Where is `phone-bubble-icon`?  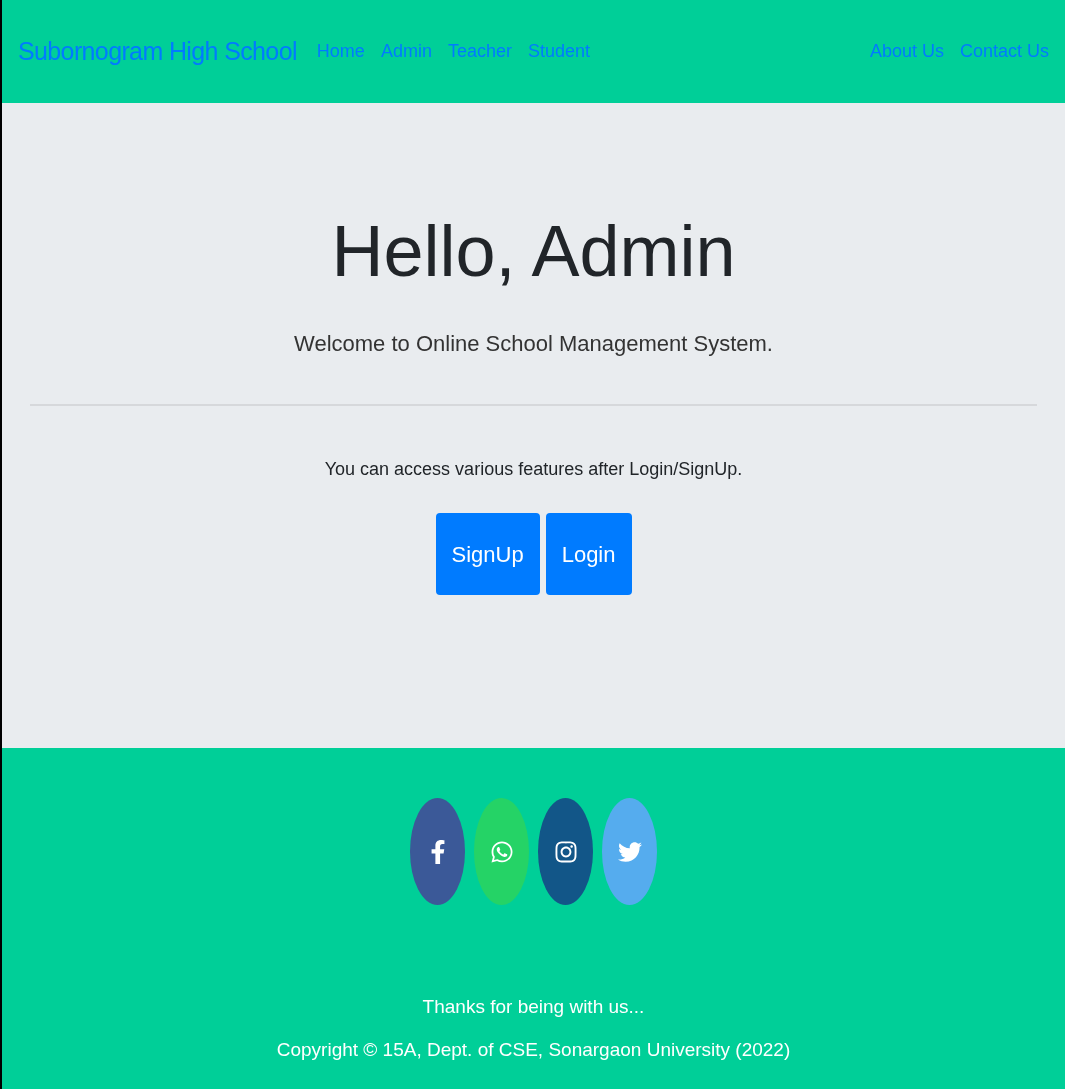 phone-bubble-icon is located at coordinates (501, 851).